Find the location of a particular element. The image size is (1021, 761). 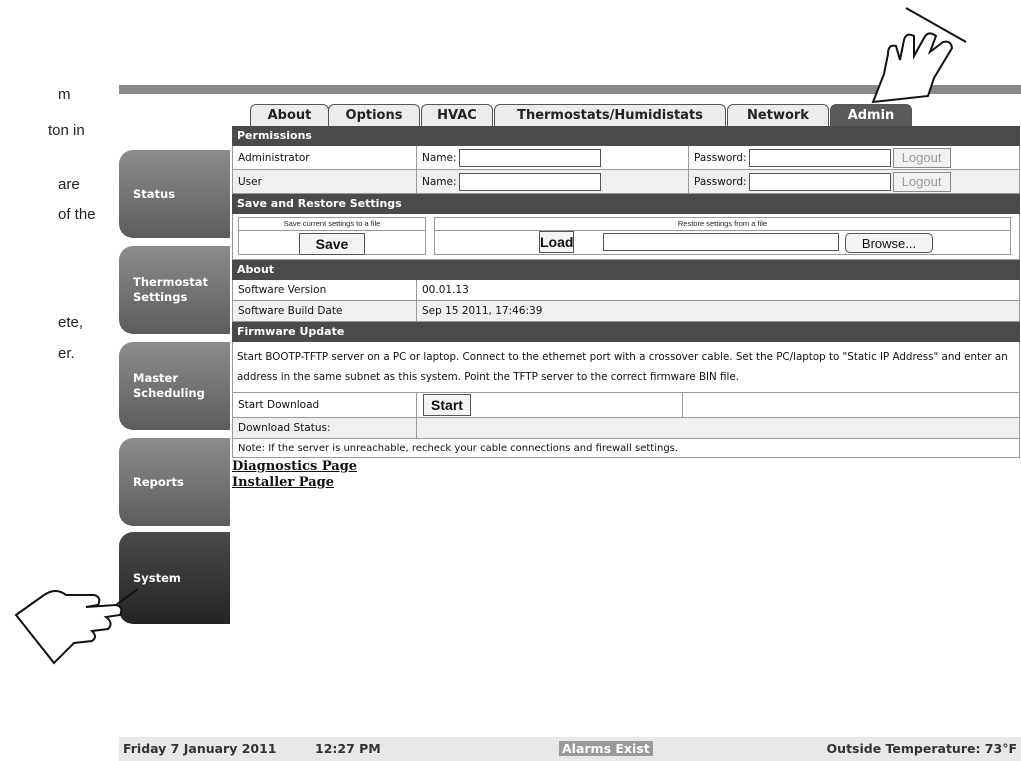

start-download-button: Start is located at coordinates (447, 405).